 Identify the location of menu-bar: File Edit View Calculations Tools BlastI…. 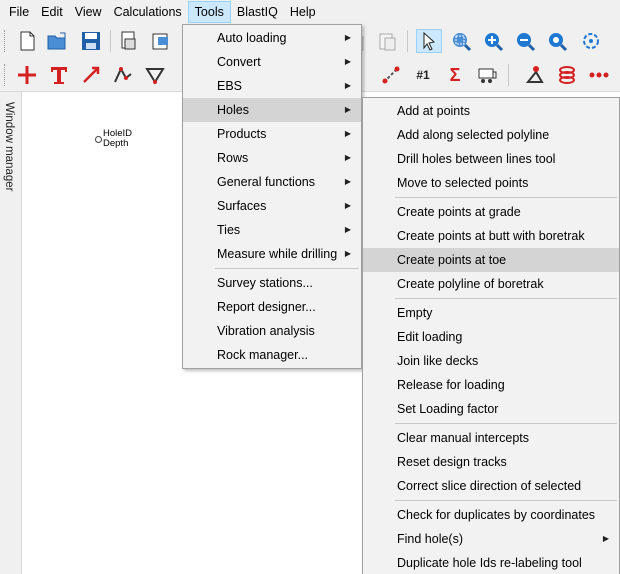
(310, 12).